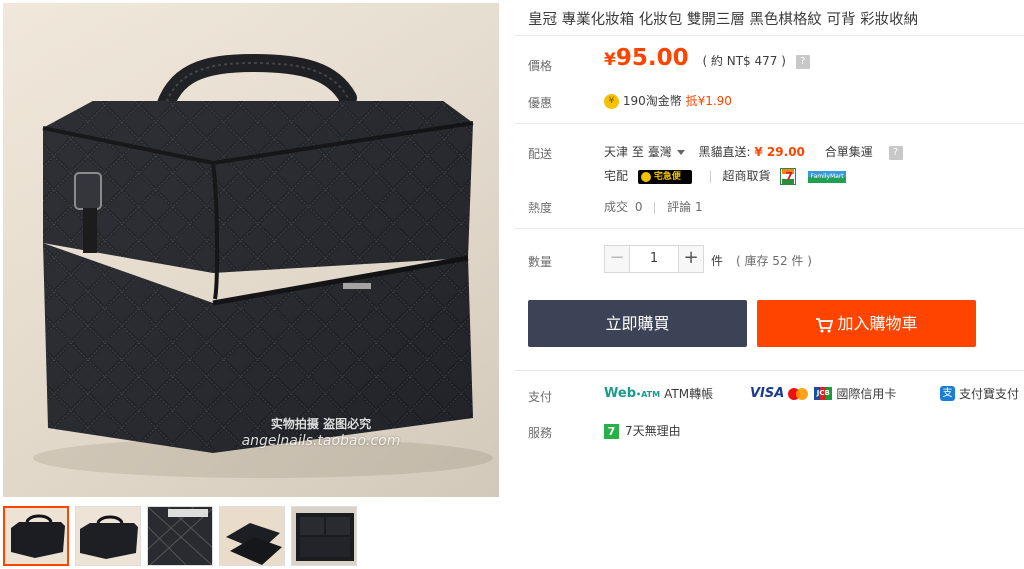  I want to click on shipping-route-row: 天津 至 臺灣 黑貓直送: ¥ 29.00 合單集運 ?, so click(753, 151).